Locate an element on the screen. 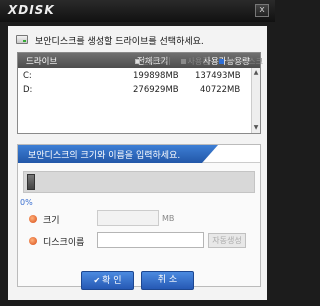 This screenshot has width=320, height=306. ok-label: 확 인 is located at coordinates (112, 281).